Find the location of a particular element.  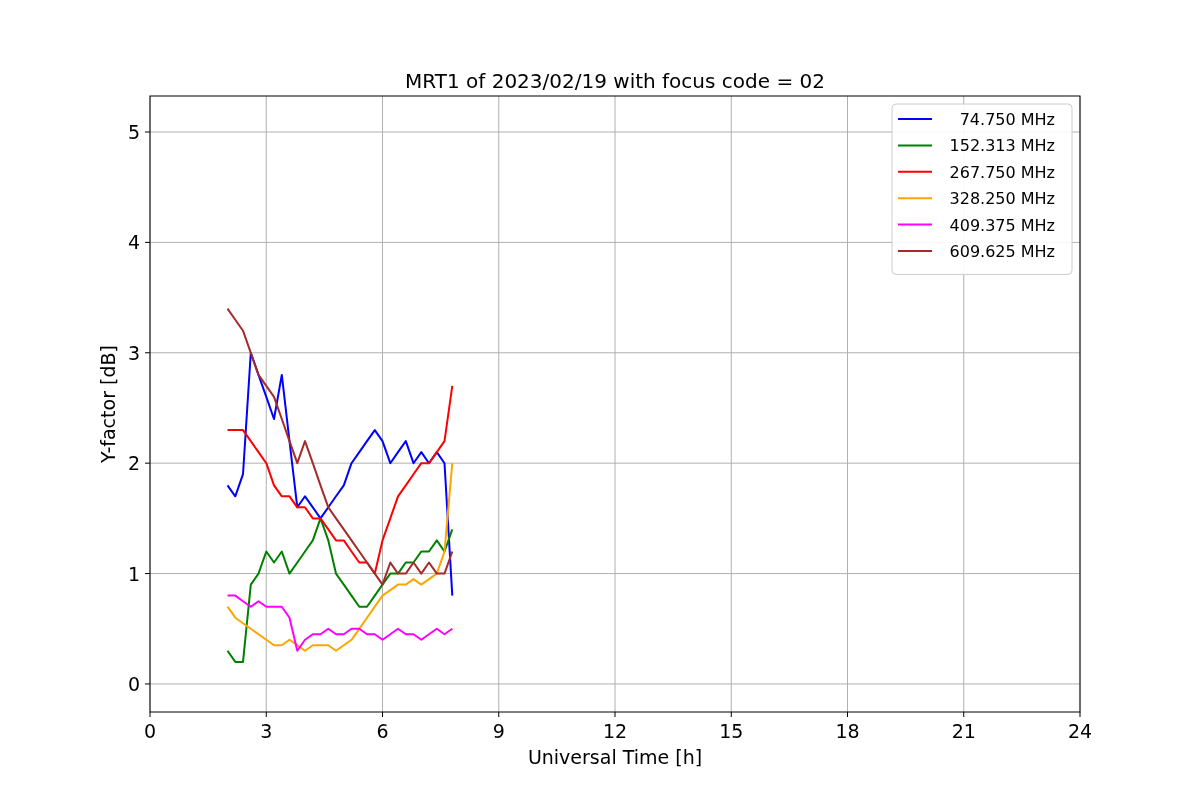

legend-label: 74.750 MHz is located at coordinates (1007, 119).